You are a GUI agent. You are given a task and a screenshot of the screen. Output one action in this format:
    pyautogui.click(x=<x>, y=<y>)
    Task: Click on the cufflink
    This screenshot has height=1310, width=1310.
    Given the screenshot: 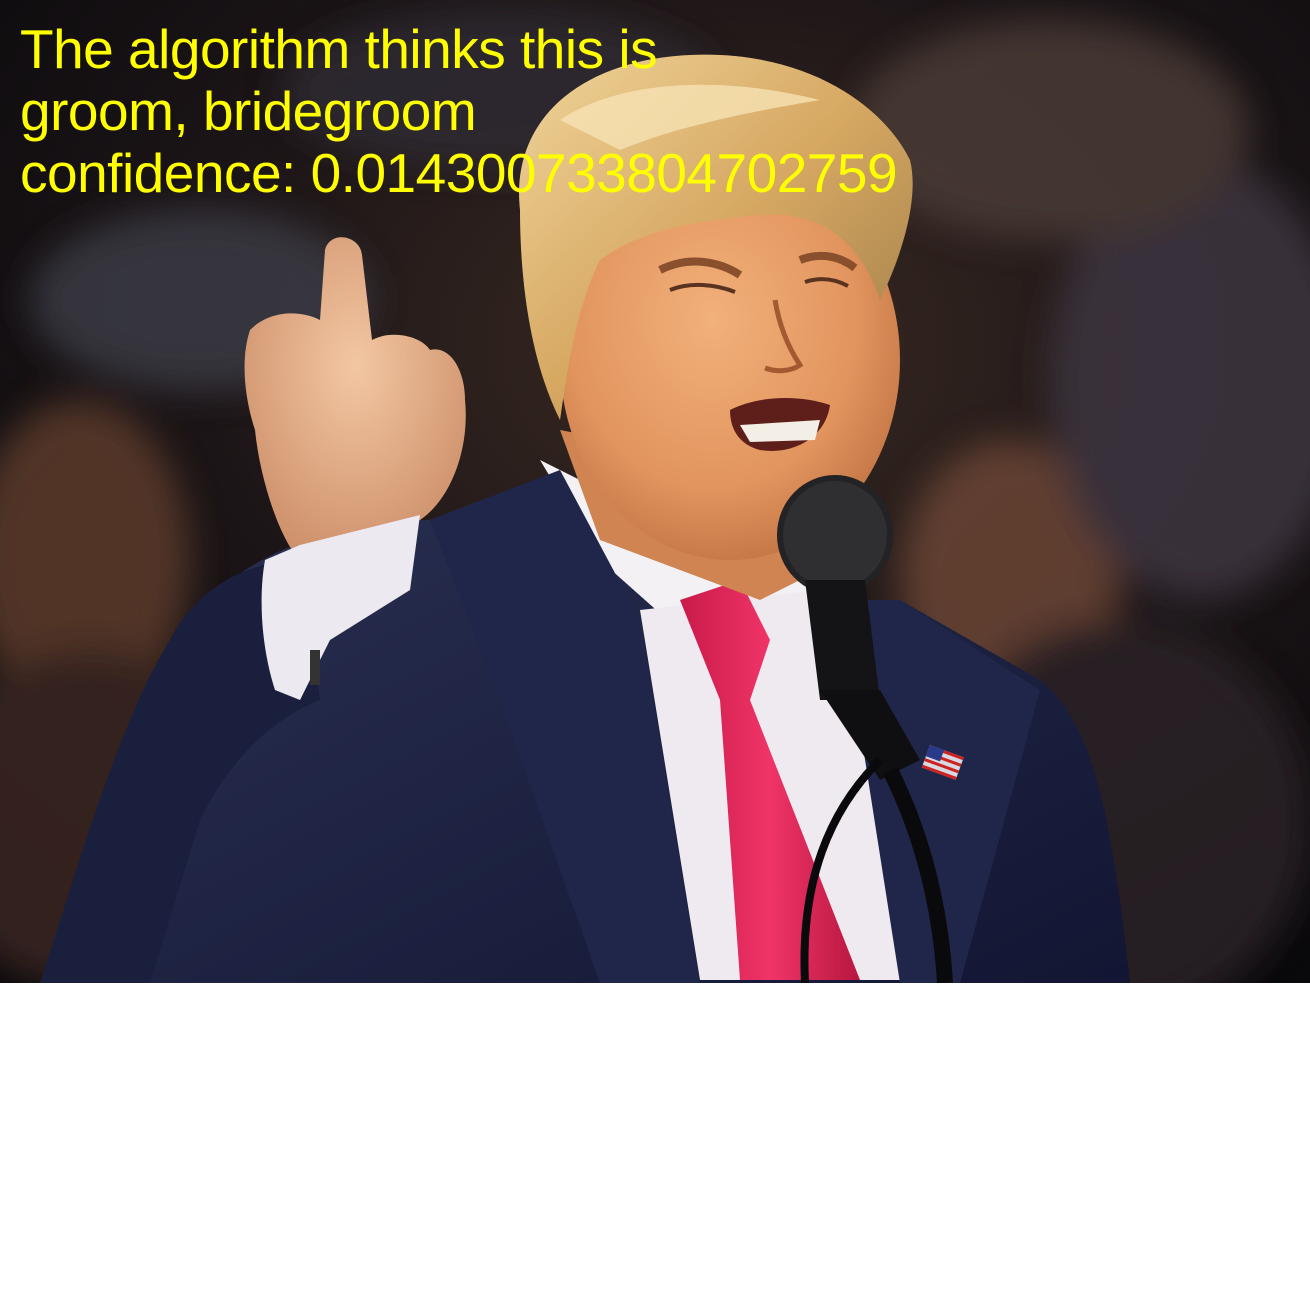 What is the action you would take?
    pyautogui.click(x=315, y=667)
    